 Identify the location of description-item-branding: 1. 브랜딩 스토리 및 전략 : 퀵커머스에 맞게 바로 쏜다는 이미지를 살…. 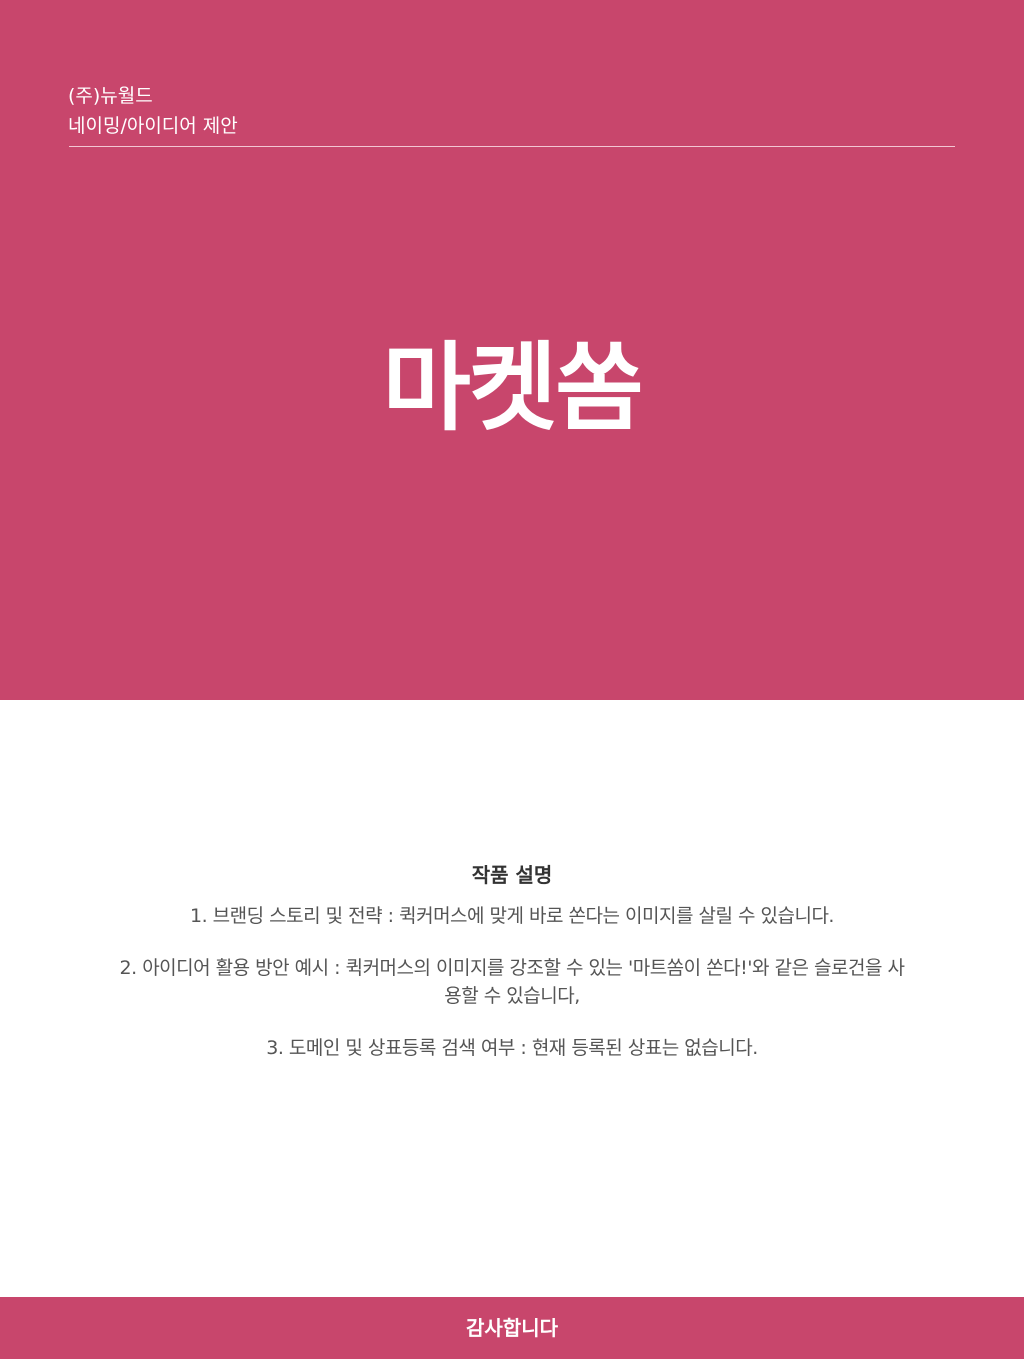
(512, 916).